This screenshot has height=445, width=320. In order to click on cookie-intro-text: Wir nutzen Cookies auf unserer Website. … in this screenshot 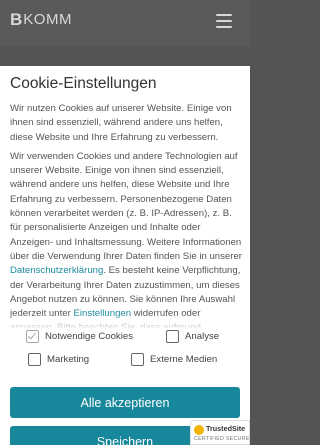, I will do `click(121, 123)`.